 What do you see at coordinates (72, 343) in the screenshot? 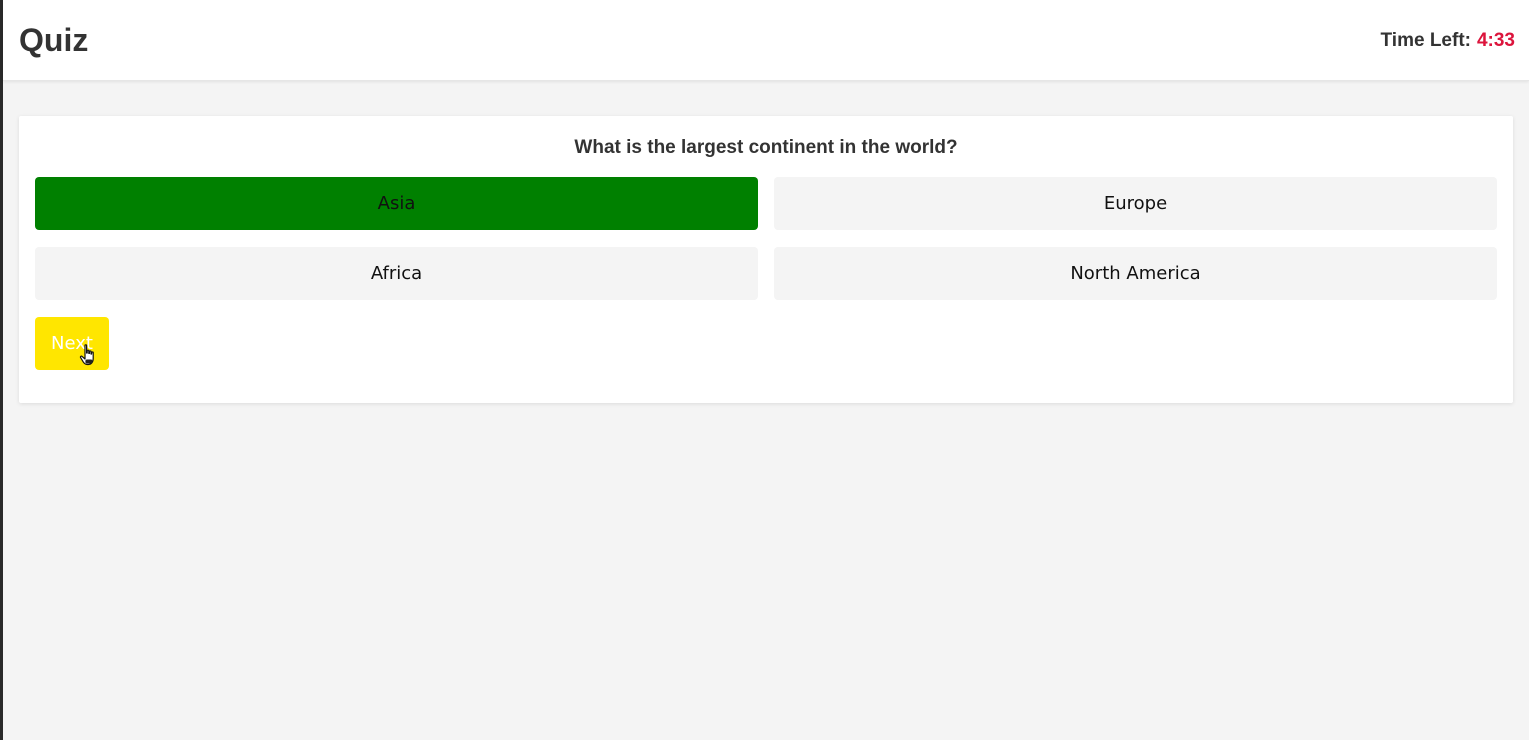
I see `next-button: Next` at bounding box center [72, 343].